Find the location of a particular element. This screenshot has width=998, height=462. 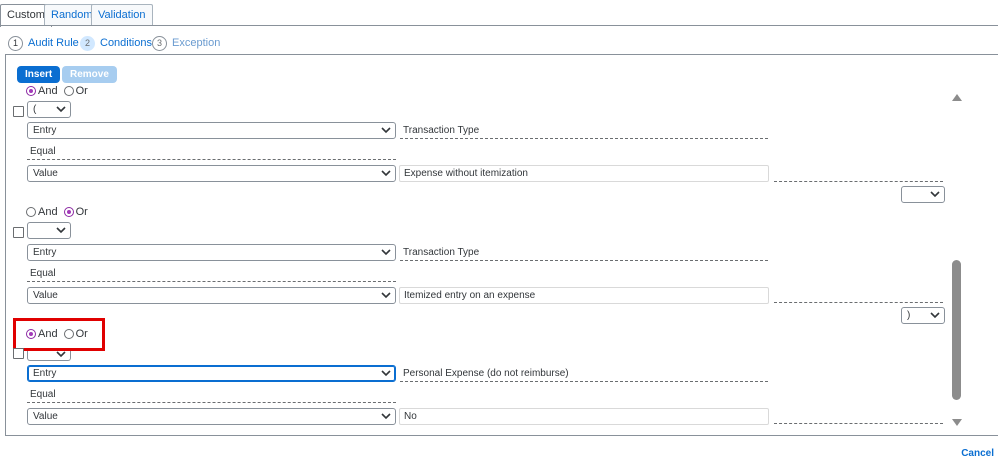

close-paren-select: ) is located at coordinates (923, 315).